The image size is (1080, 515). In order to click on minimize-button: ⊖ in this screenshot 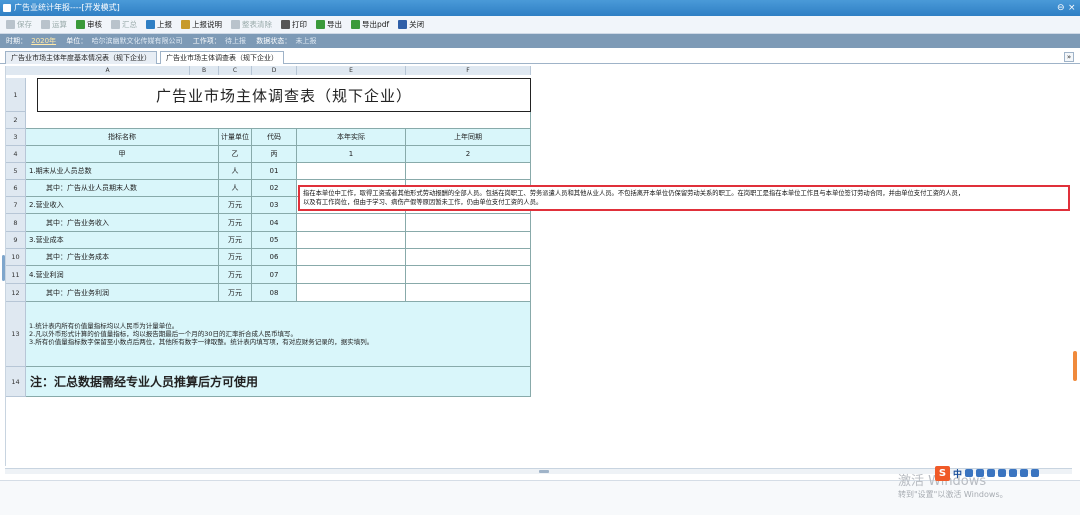, I will do `click(1061, 8)`.